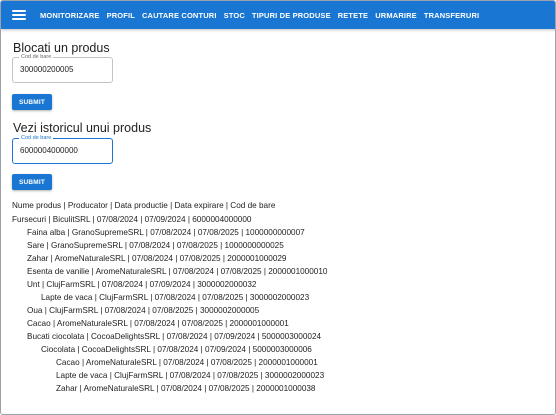 The image size is (556, 415). Describe the element at coordinates (19, 15) in the screenshot. I see `hamburger-menu-icon` at that location.